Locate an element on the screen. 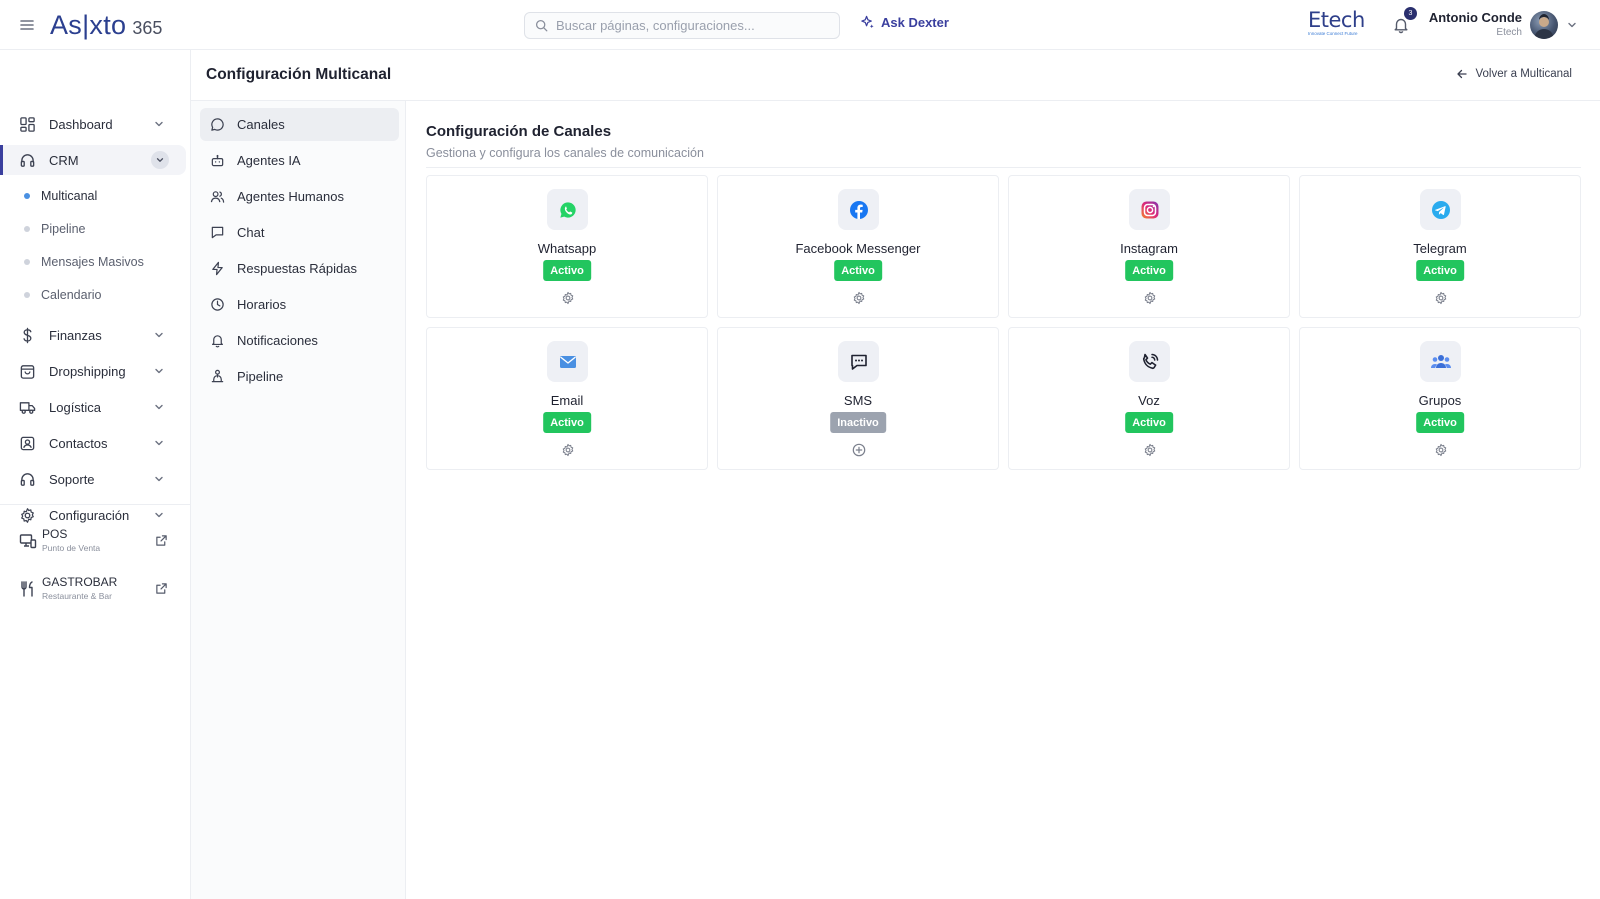 The width and height of the screenshot is (1600, 899). sidebar-item-label: Logística is located at coordinates (75, 407).